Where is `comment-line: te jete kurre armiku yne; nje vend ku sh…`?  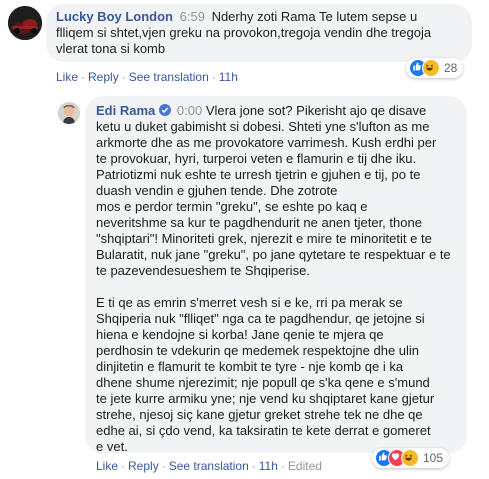 comment-line: te jete kurre armiku yne; nje vend ku sh… is located at coordinates (265, 398).